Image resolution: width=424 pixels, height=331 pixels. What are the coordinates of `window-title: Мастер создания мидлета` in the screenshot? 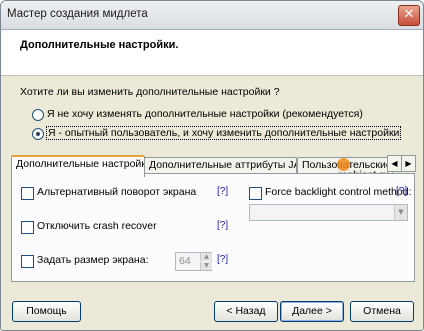 It's located at (77, 14).